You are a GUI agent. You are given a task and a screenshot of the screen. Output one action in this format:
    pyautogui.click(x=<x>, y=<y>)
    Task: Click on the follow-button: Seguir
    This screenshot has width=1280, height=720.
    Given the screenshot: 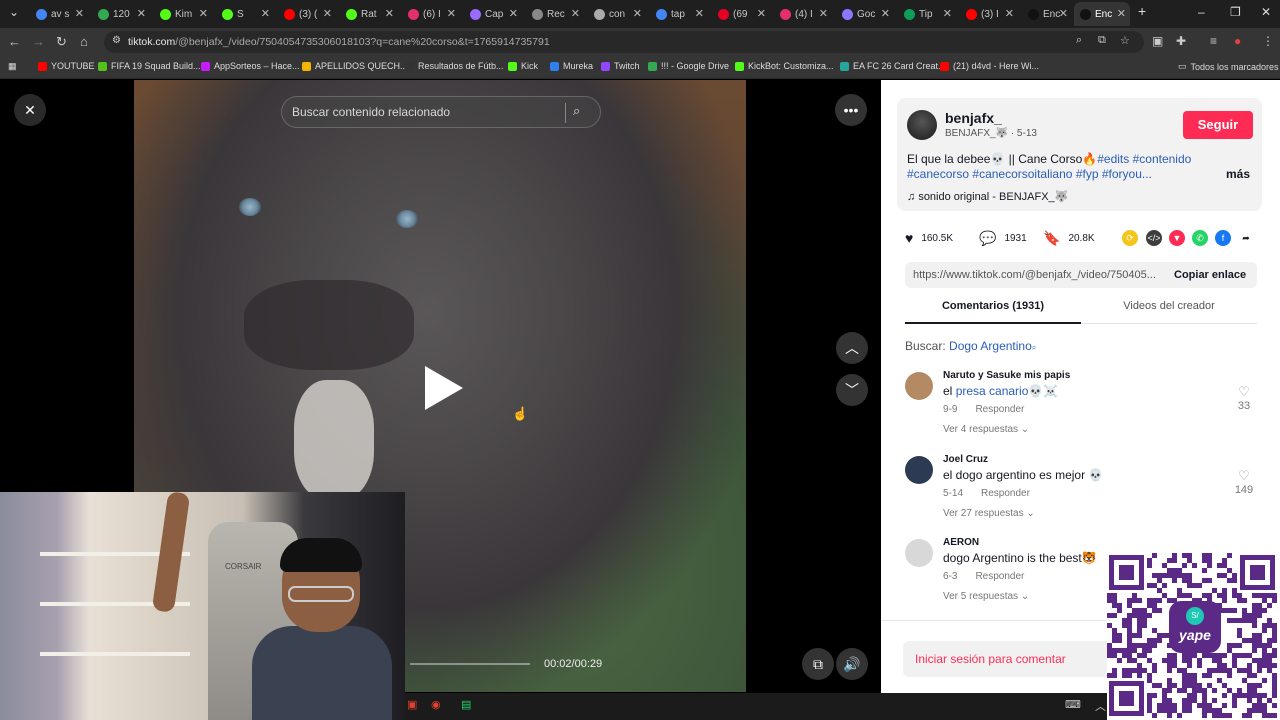 What is the action you would take?
    pyautogui.click(x=1218, y=125)
    